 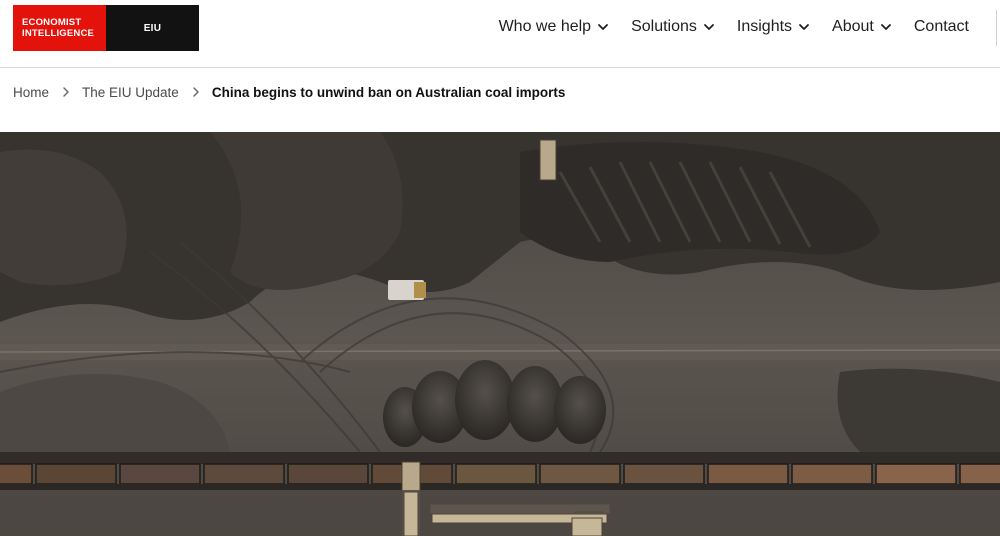 What do you see at coordinates (545, 26) in the screenshot?
I see `nav-item-label: Who we help` at bounding box center [545, 26].